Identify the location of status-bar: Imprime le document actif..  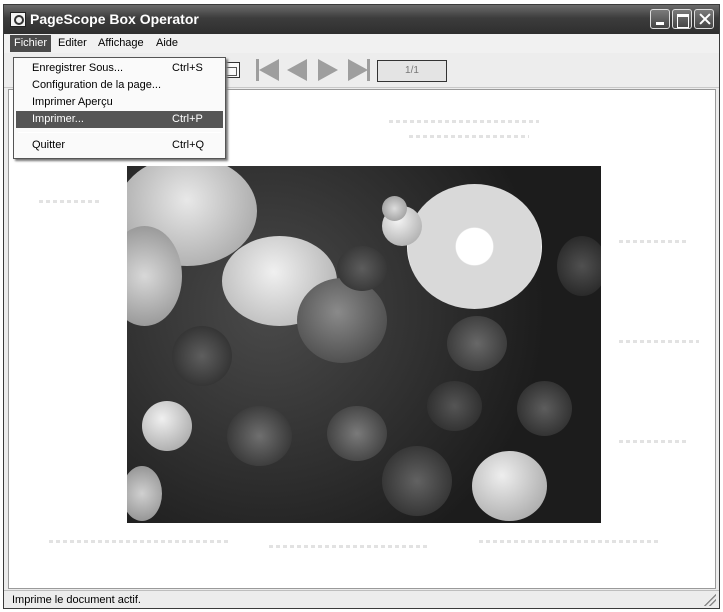
(361, 599).